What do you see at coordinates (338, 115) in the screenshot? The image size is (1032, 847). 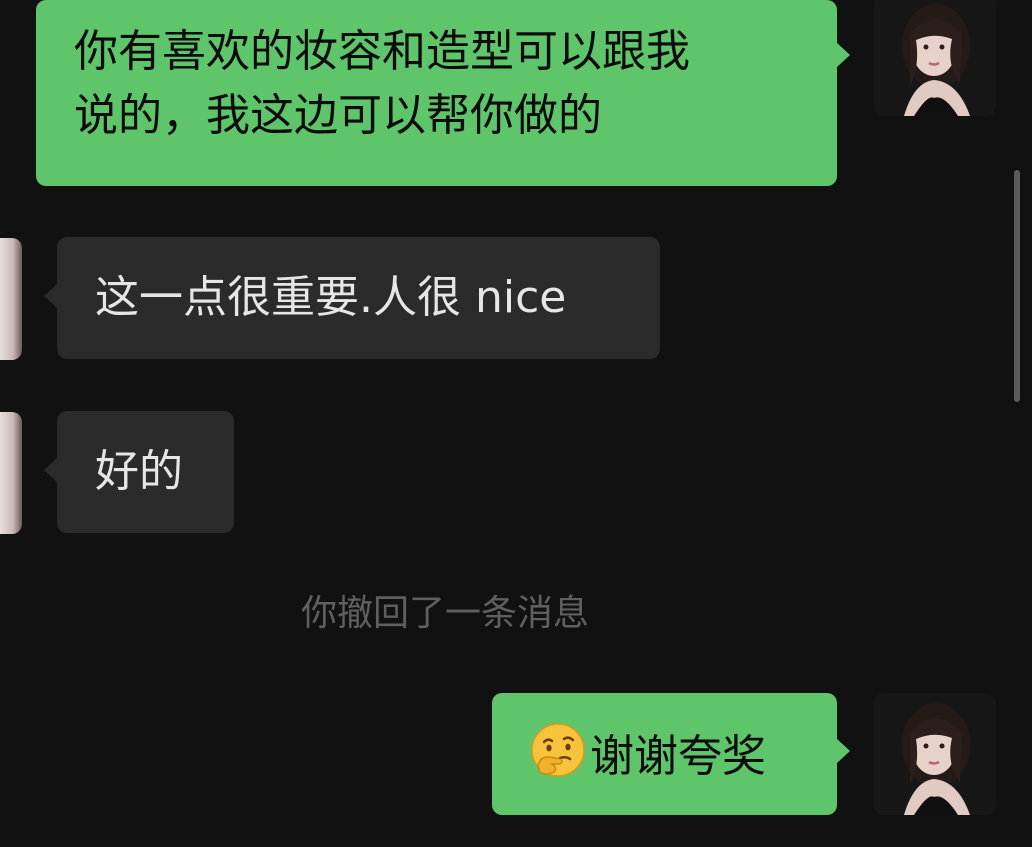 I see `message-line: 说的，我这边可以帮你做的` at bounding box center [338, 115].